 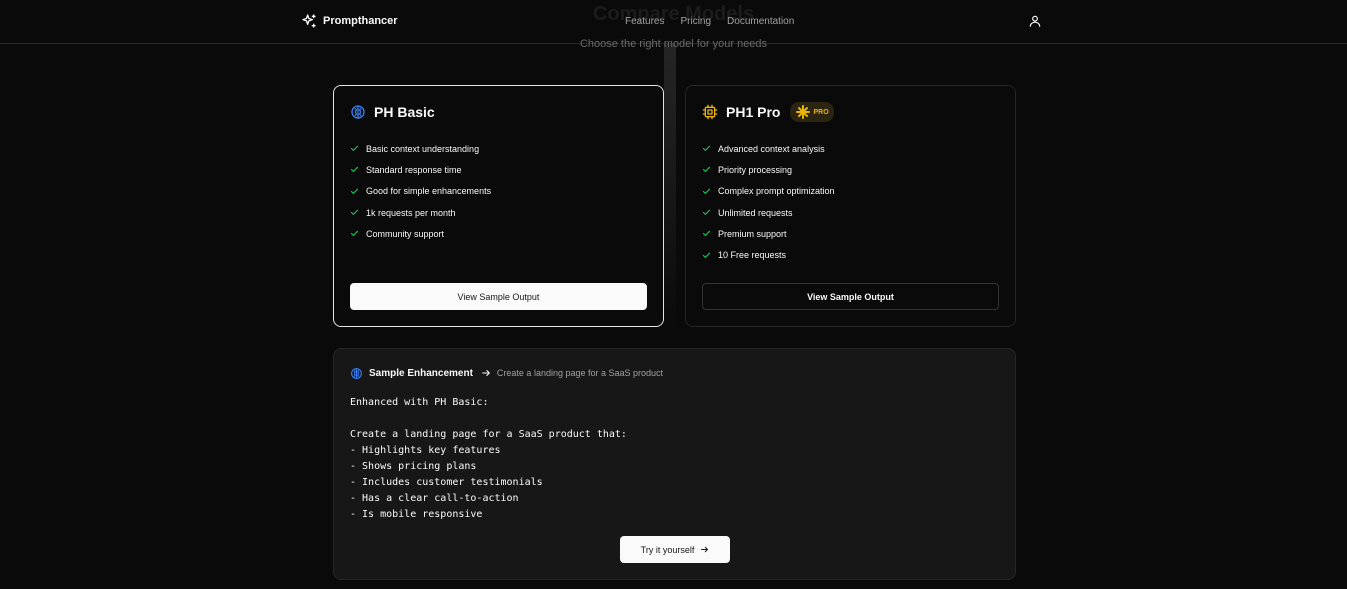 I want to click on list-item: Community support, so click(x=498, y=233).